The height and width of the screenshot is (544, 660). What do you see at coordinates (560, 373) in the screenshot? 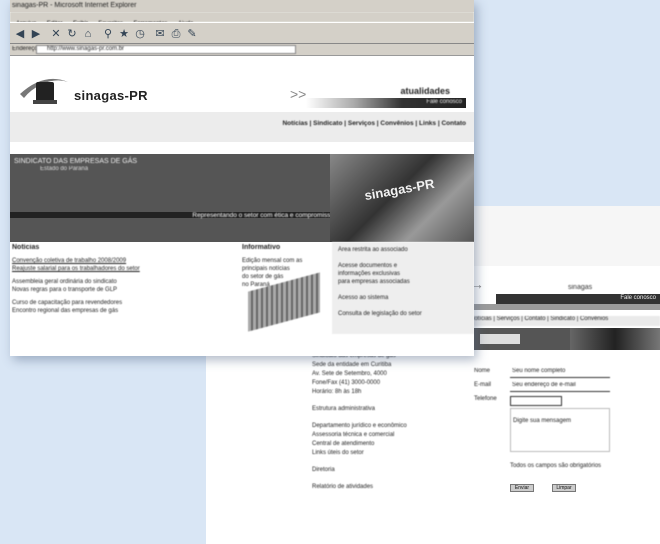
I see `name-input: Seu nome completo` at bounding box center [560, 373].